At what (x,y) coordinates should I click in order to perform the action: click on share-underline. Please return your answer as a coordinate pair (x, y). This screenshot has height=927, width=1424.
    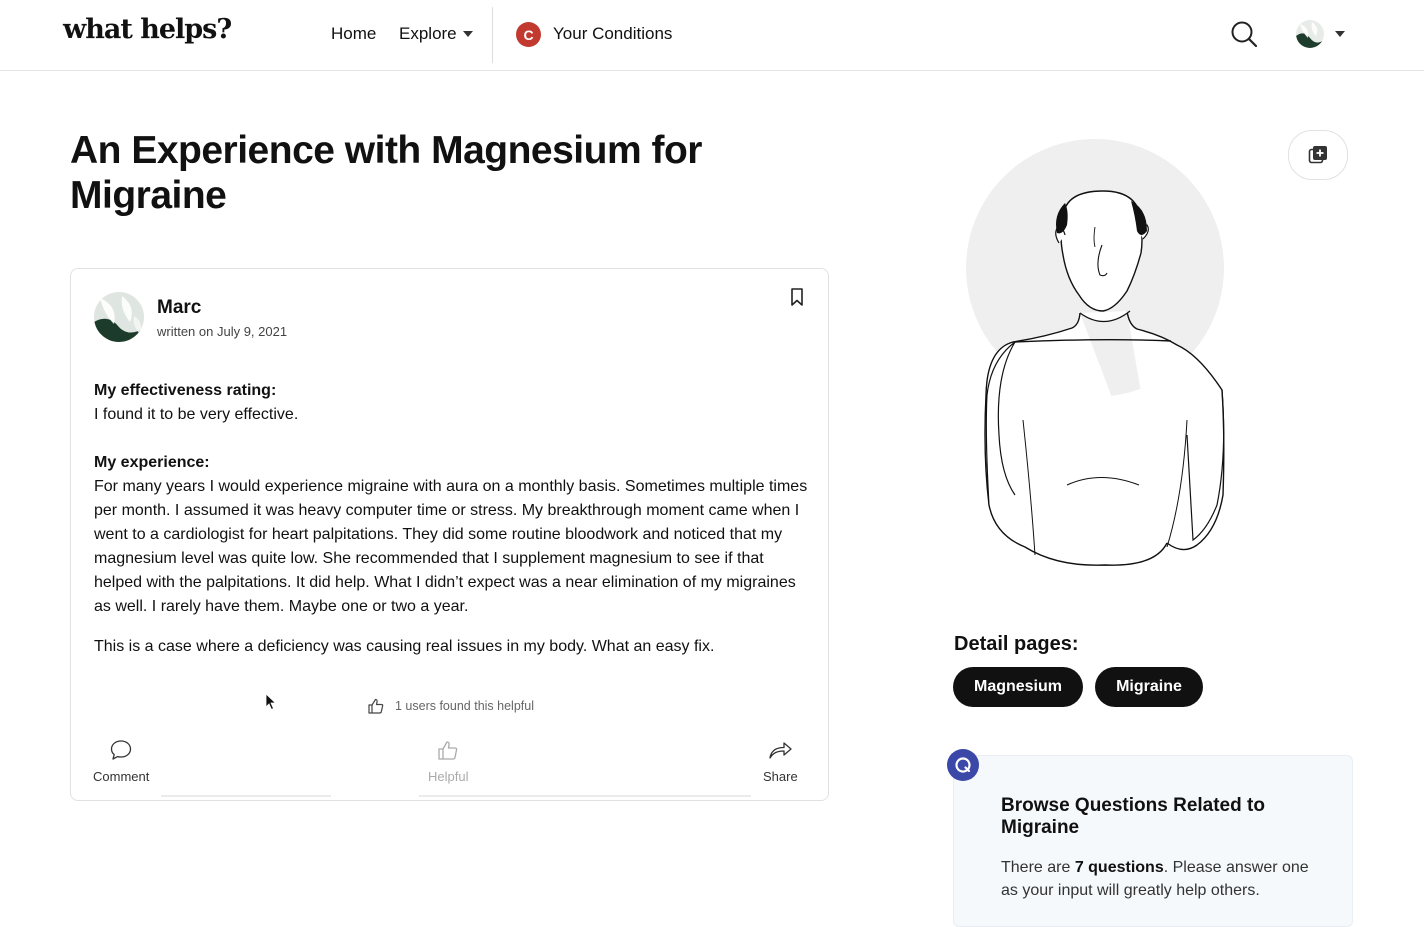
    Looking at the image, I should click on (615, 796).